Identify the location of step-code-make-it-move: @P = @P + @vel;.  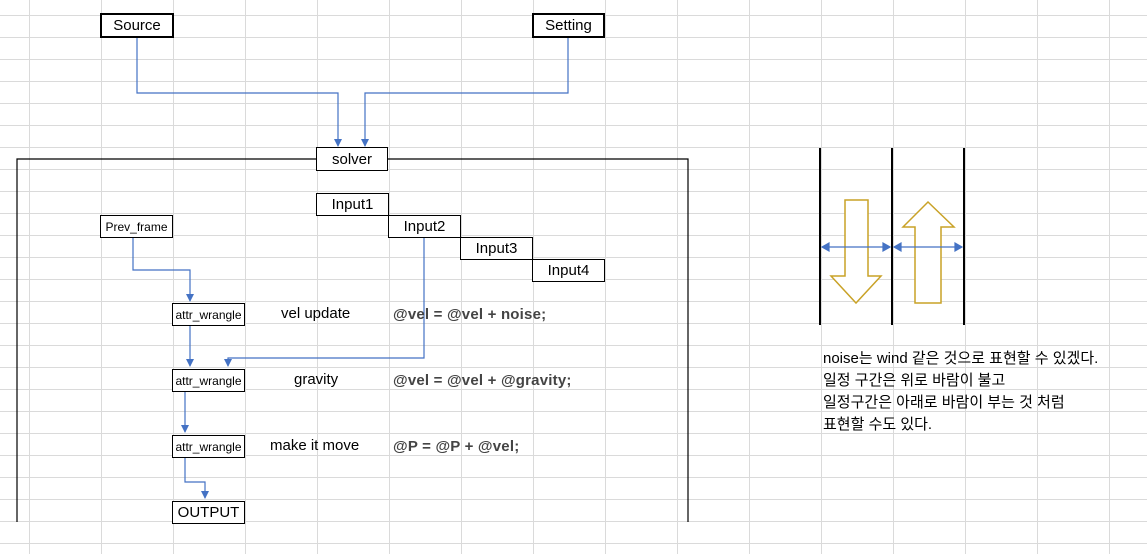
(456, 446).